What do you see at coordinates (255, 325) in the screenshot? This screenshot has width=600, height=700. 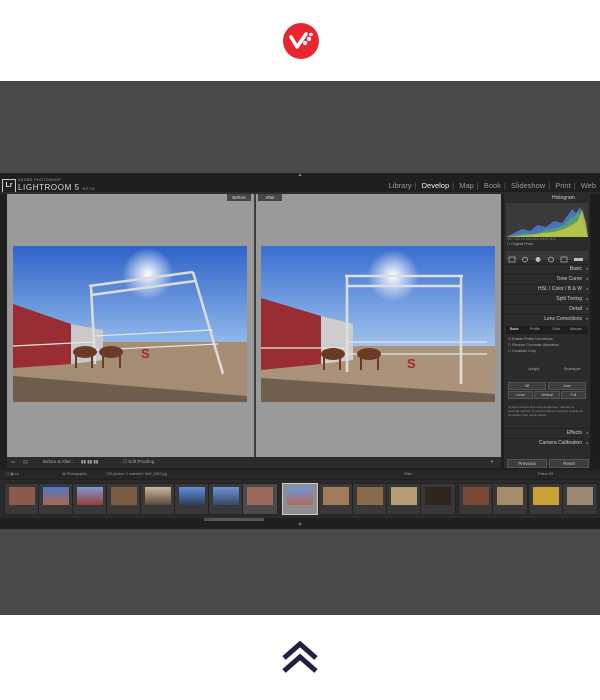 I see `view-divider` at bounding box center [255, 325].